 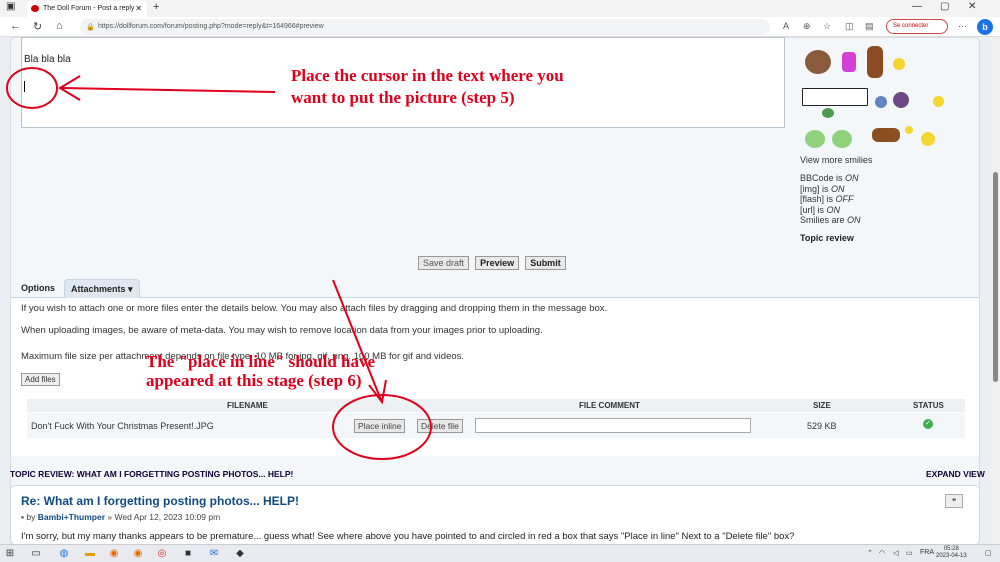 What do you see at coordinates (813, 209) in the screenshot?
I see `url-label: [url] is` at bounding box center [813, 209].